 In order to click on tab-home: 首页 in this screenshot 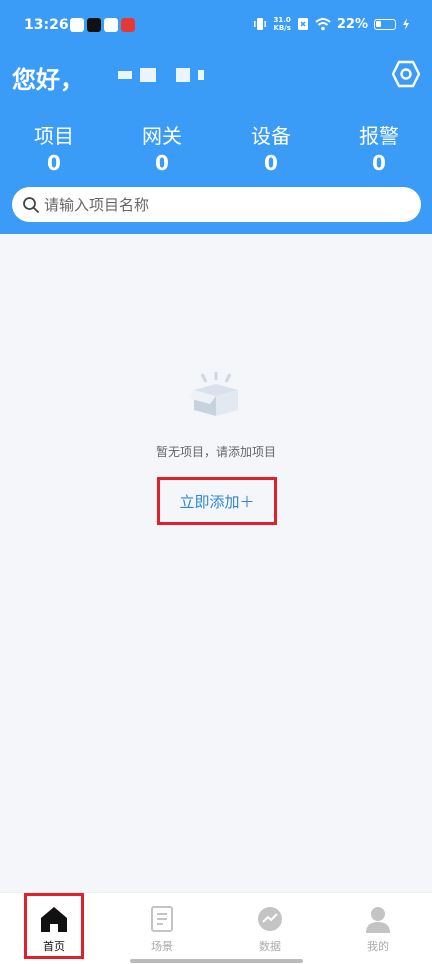, I will do `click(54, 926)`.